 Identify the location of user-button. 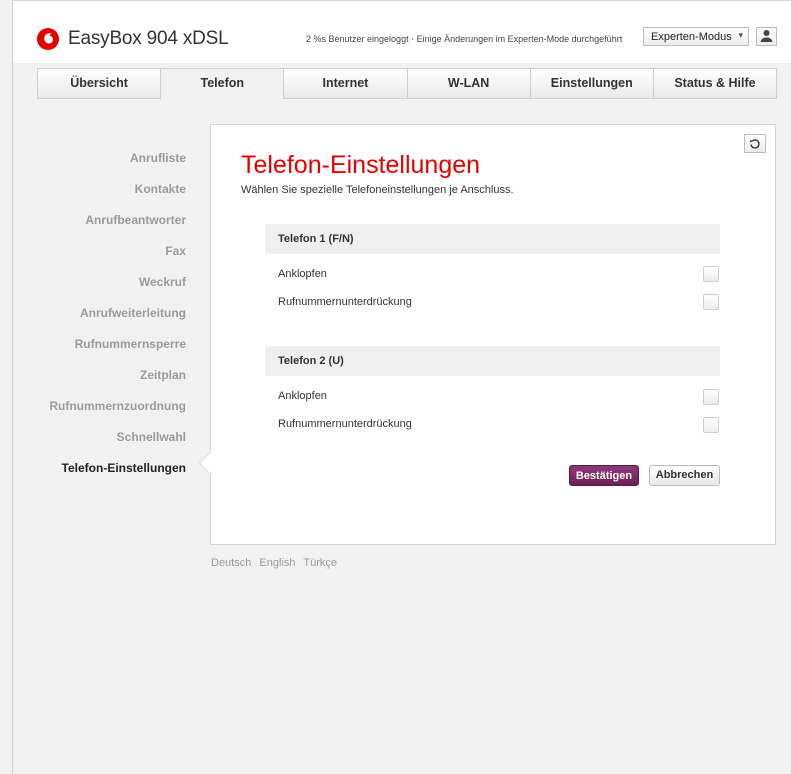
(766, 36).